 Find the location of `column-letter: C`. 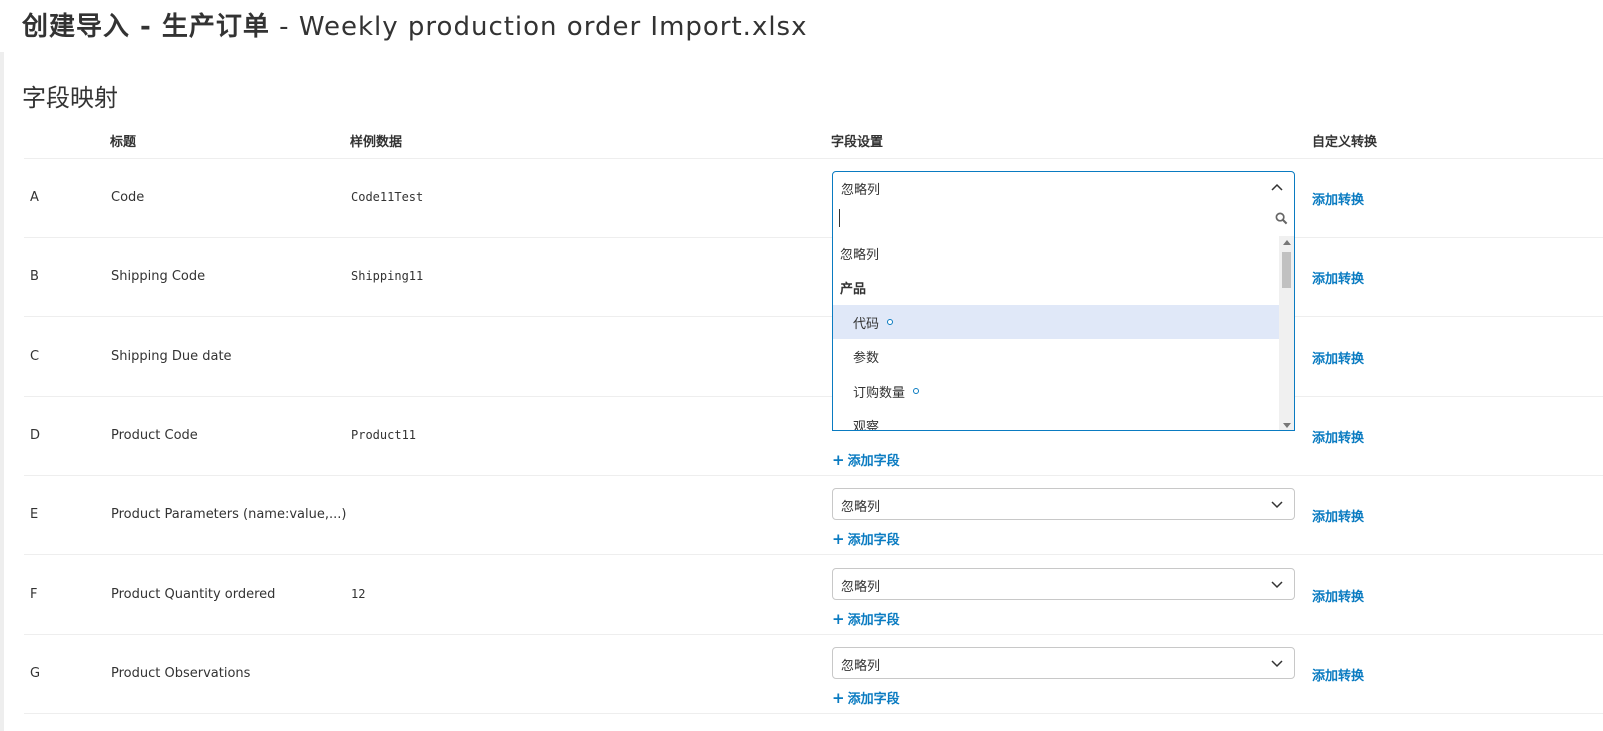

column-letter: C is located at coordinates (35, 356).